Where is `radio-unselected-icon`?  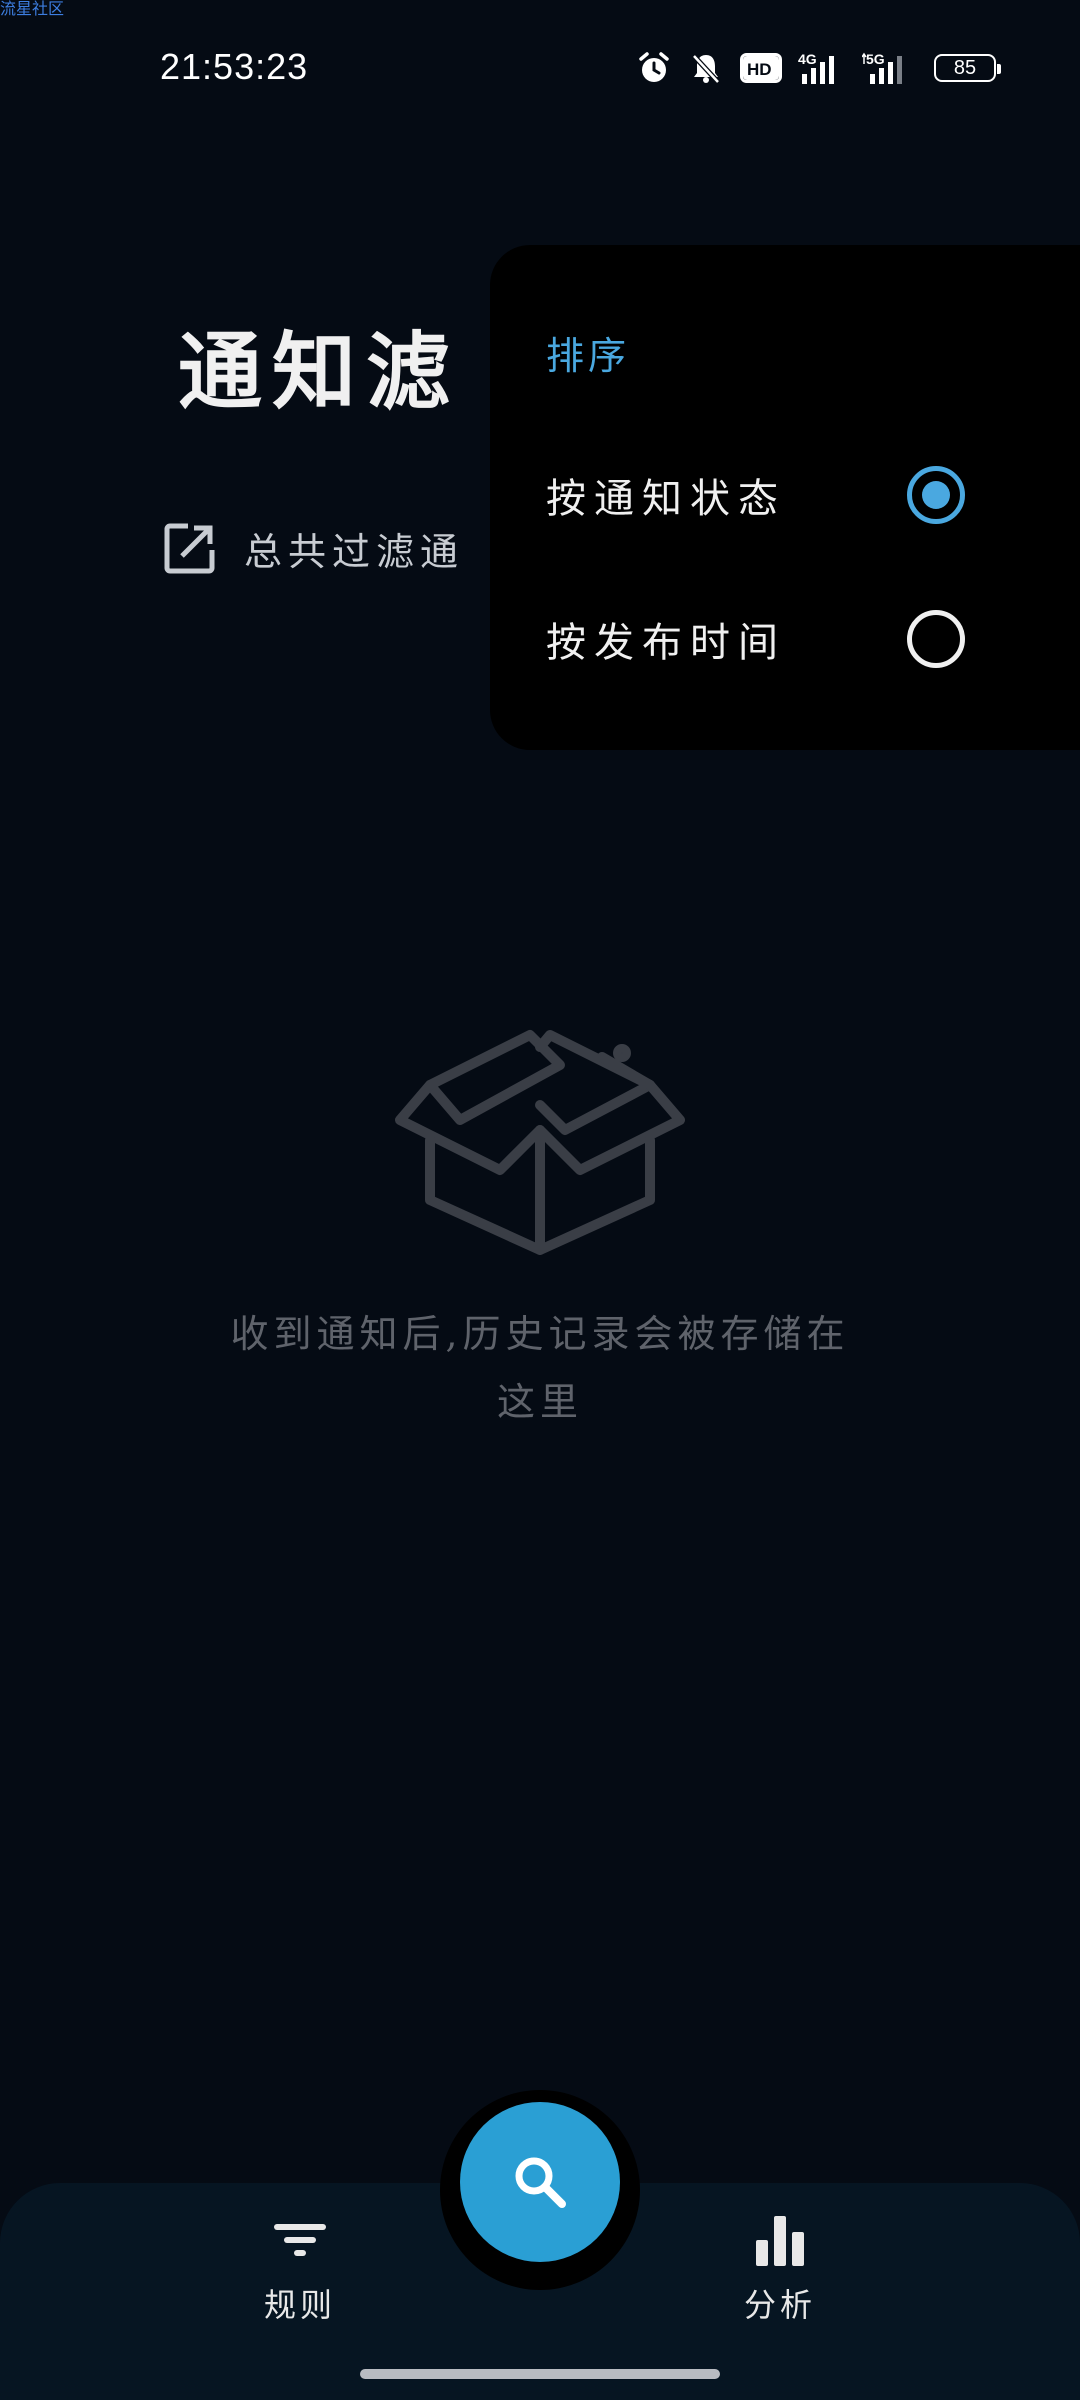 radio-unselected-icon is located at coordinates (936, 639).